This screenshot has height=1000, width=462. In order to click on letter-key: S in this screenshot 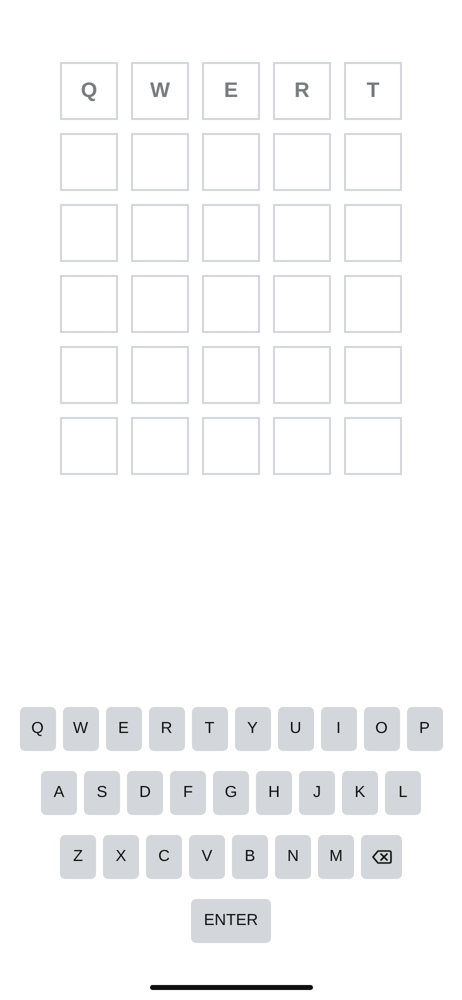, I will do `click(102, 793)`.